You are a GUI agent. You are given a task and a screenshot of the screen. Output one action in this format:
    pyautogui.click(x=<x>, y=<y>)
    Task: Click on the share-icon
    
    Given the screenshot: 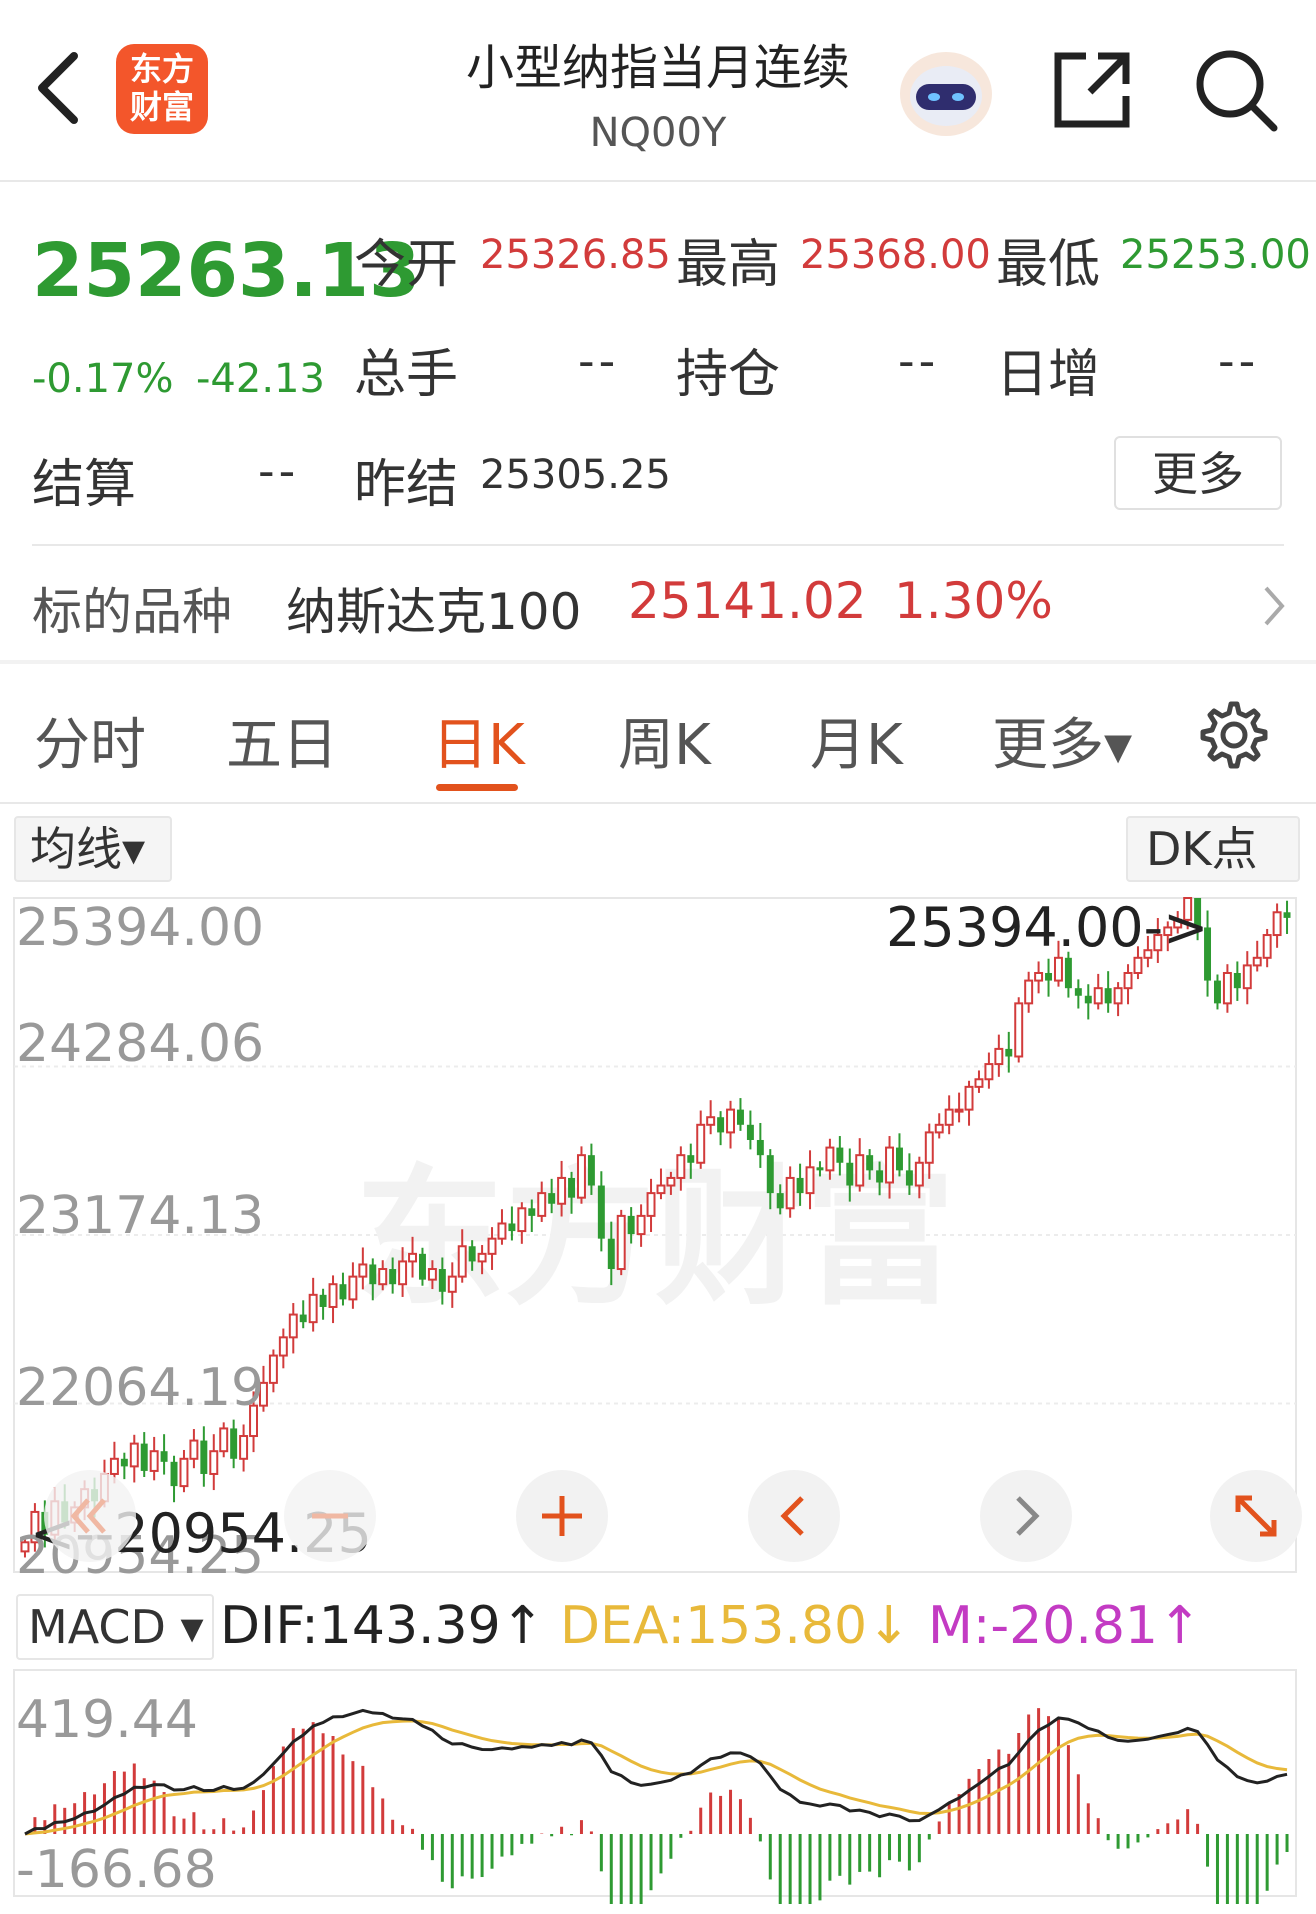 What is the action you would take?
    pyautogui.click(x=1092, y=90)
    